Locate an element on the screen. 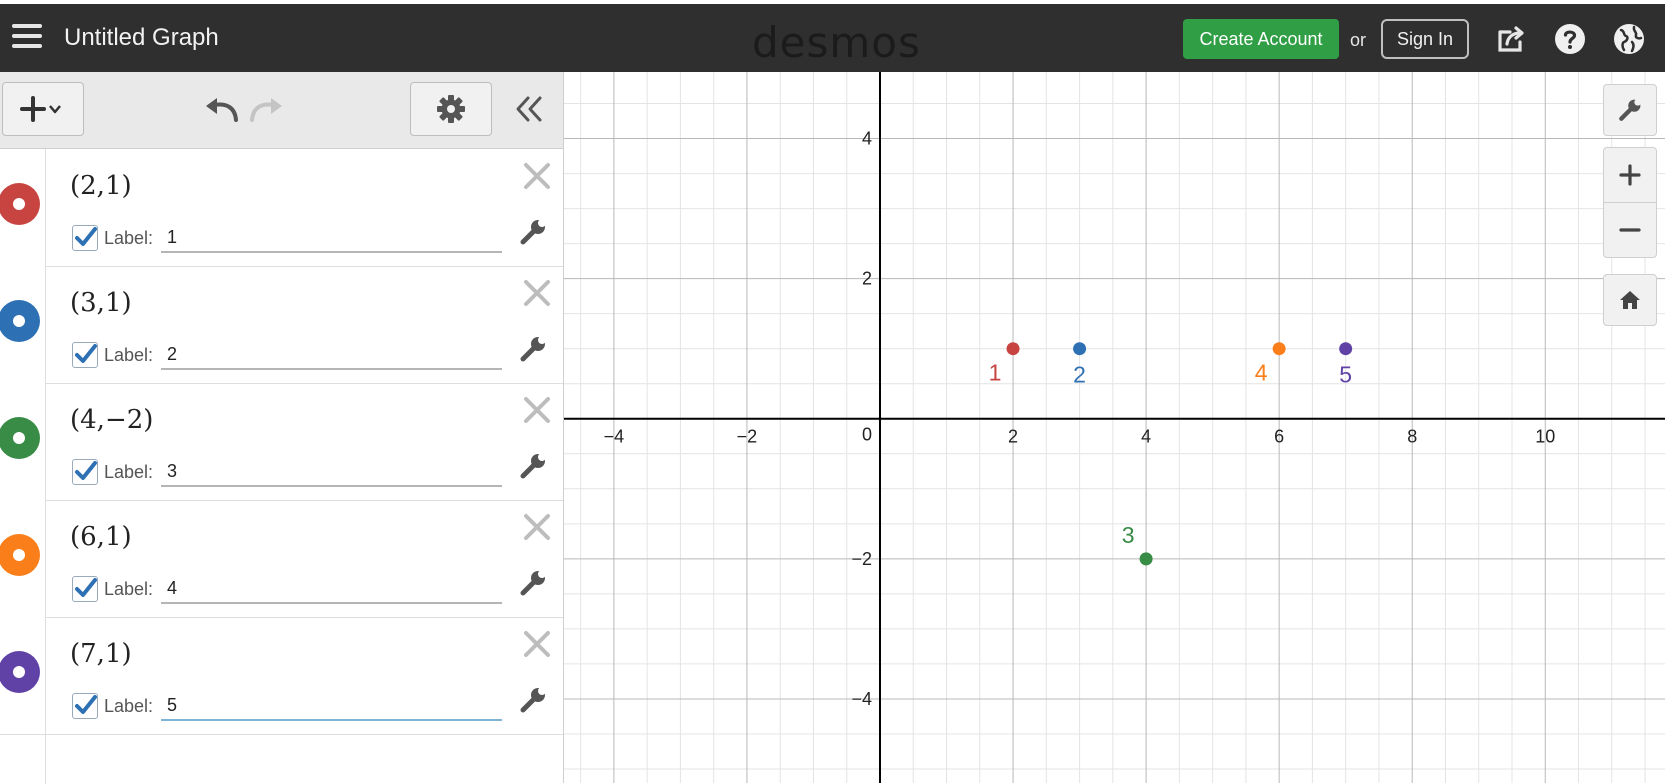 Image resolution: width=1665 pixels, height=784 pixels. expression-math: (6,1) is located at coordinates (101, 537).